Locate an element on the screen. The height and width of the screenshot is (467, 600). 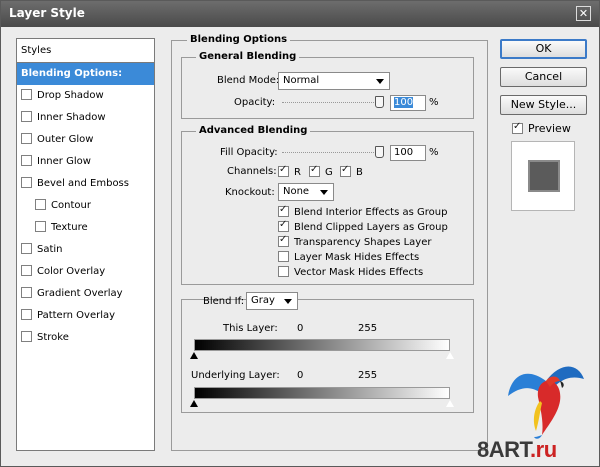
advanced-option-4: Vector Mask Hides Effects is located at coordinates (350, 272).